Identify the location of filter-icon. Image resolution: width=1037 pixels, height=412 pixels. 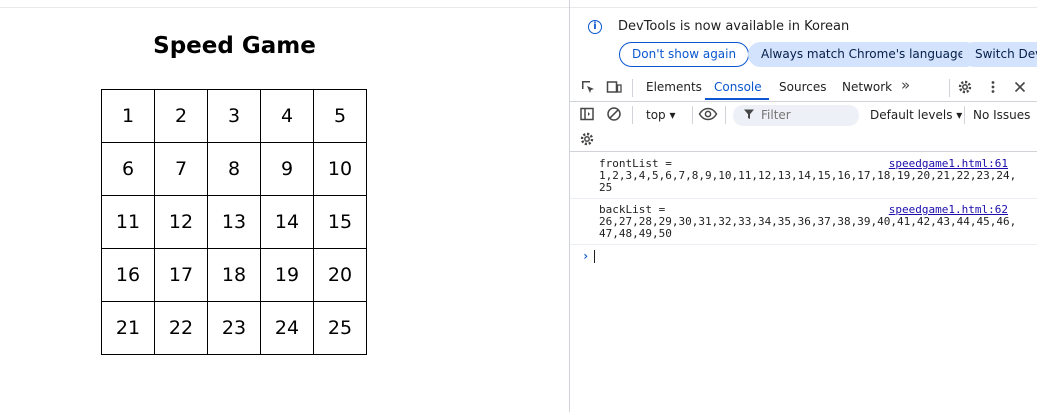
(749, 115).